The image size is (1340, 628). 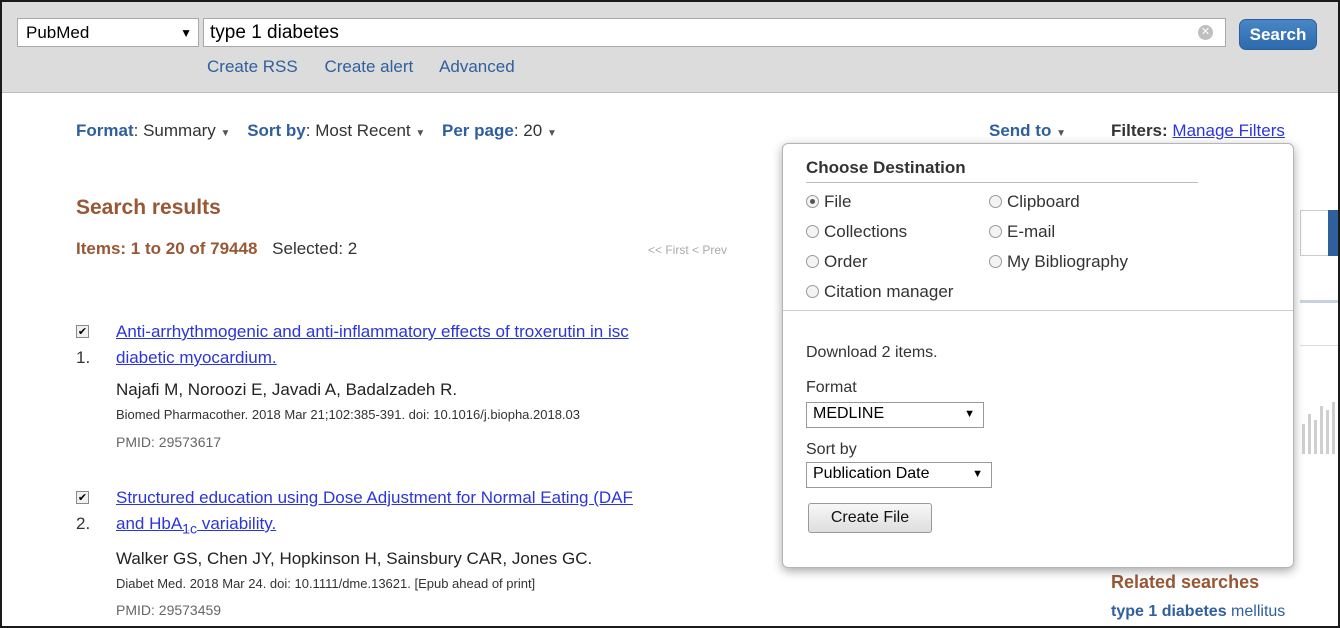 What do you see at coordinates (190, 529) in the screenshot?
I see `result-title-sub: 1c` at bounding box center [190, 529].